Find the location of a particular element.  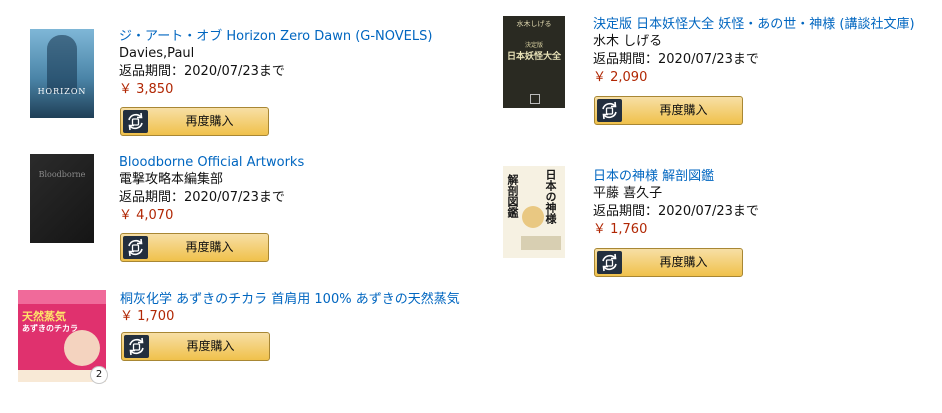

product-price: ￥ 1,760 is located at coordinates (620, 229).